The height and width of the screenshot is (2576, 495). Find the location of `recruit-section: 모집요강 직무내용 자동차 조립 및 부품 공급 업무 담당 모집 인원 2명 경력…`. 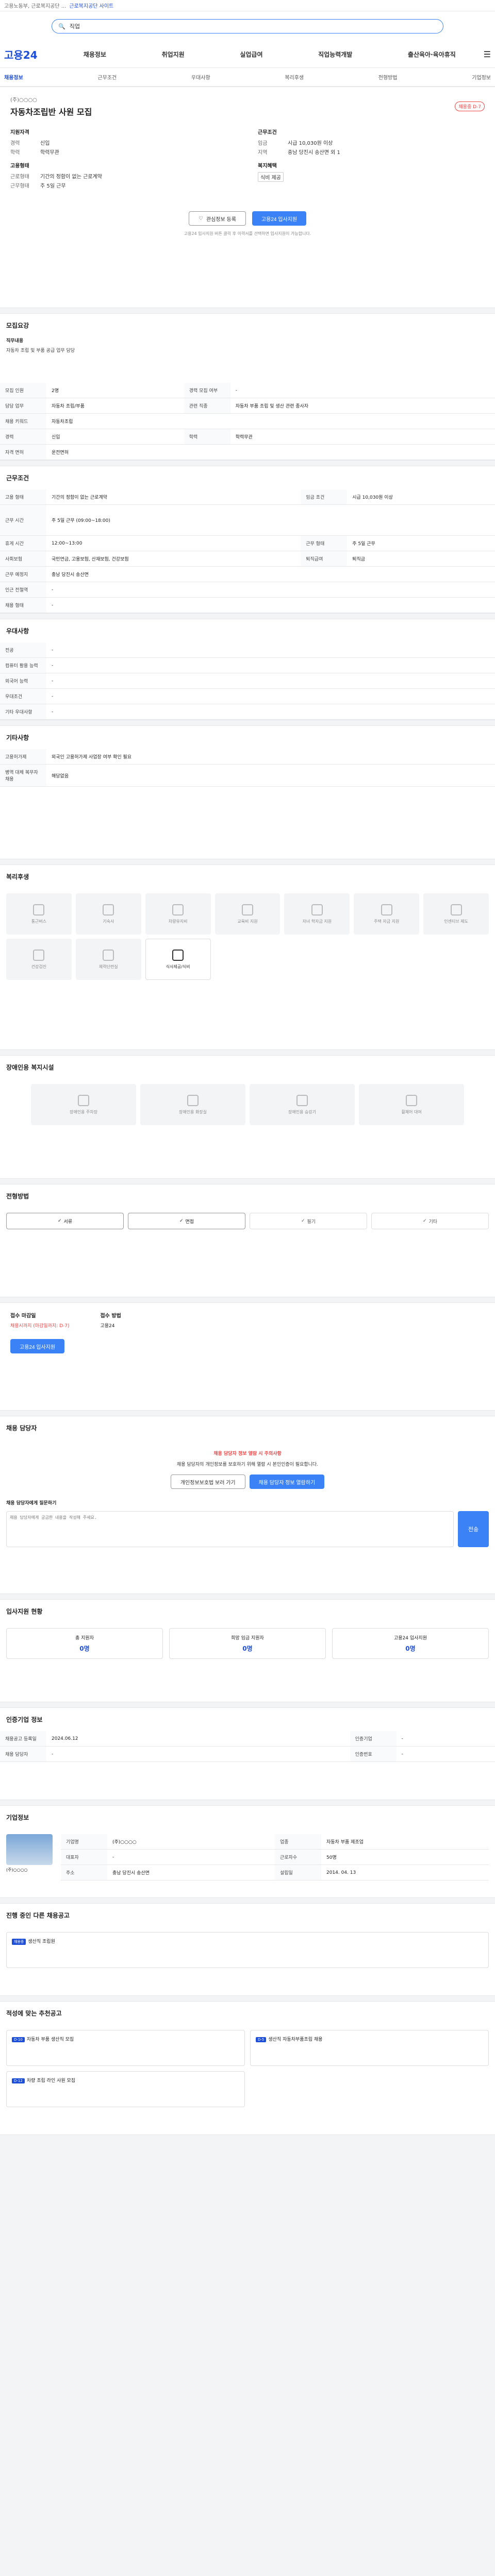

recruit-section: 모집요강 직무내용 자동차 조립 및 부품 공급 업무 담당 모집 인원 2명 경력… is located at coordinates (247, 387).